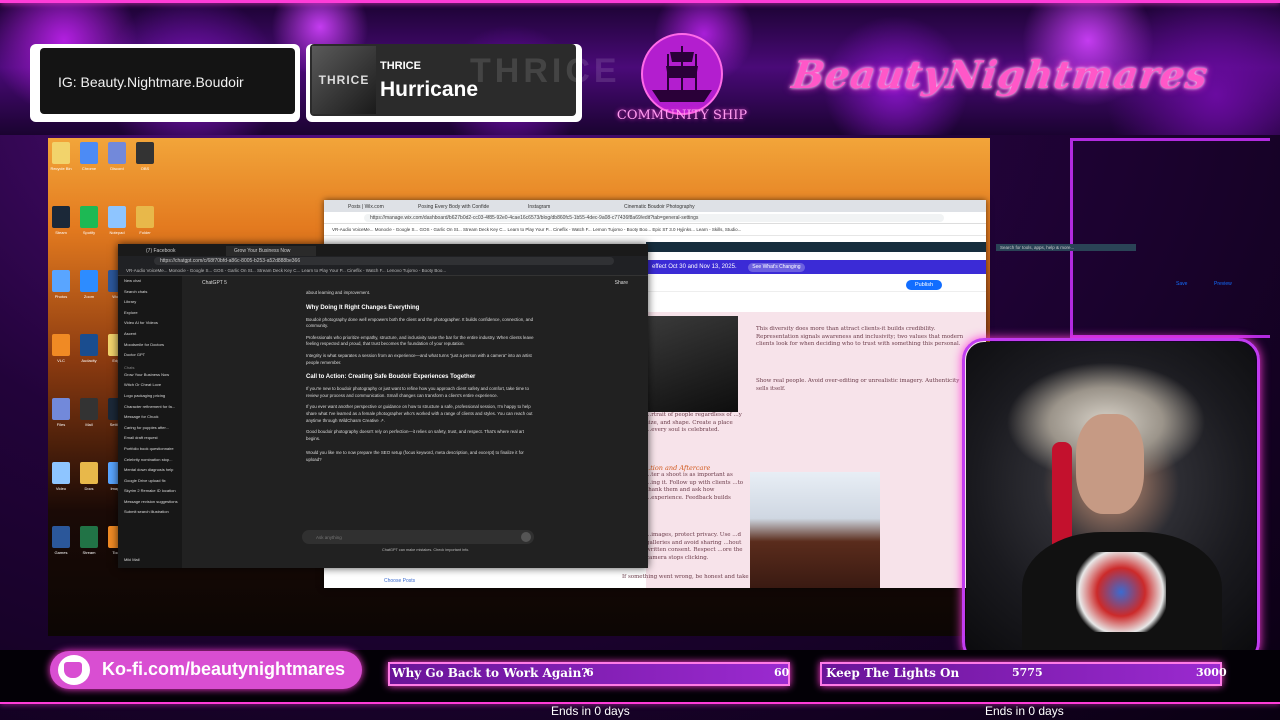  What do you see at coordinates (224, 669) in the screenshot?
I see `kofi-url: Ko-fi.com/beautynightmares` at bounding box center [224, 669].